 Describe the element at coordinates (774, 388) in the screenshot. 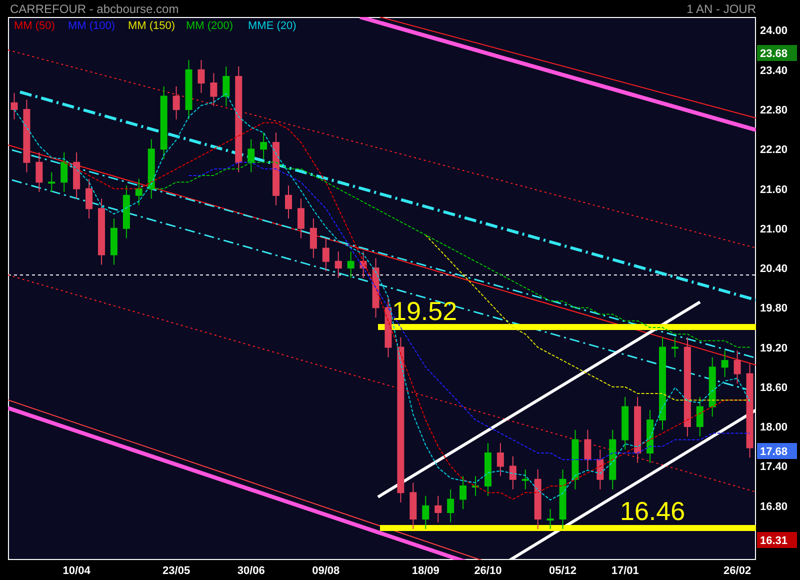

I see `price-axis-label: 18.60` at that location.